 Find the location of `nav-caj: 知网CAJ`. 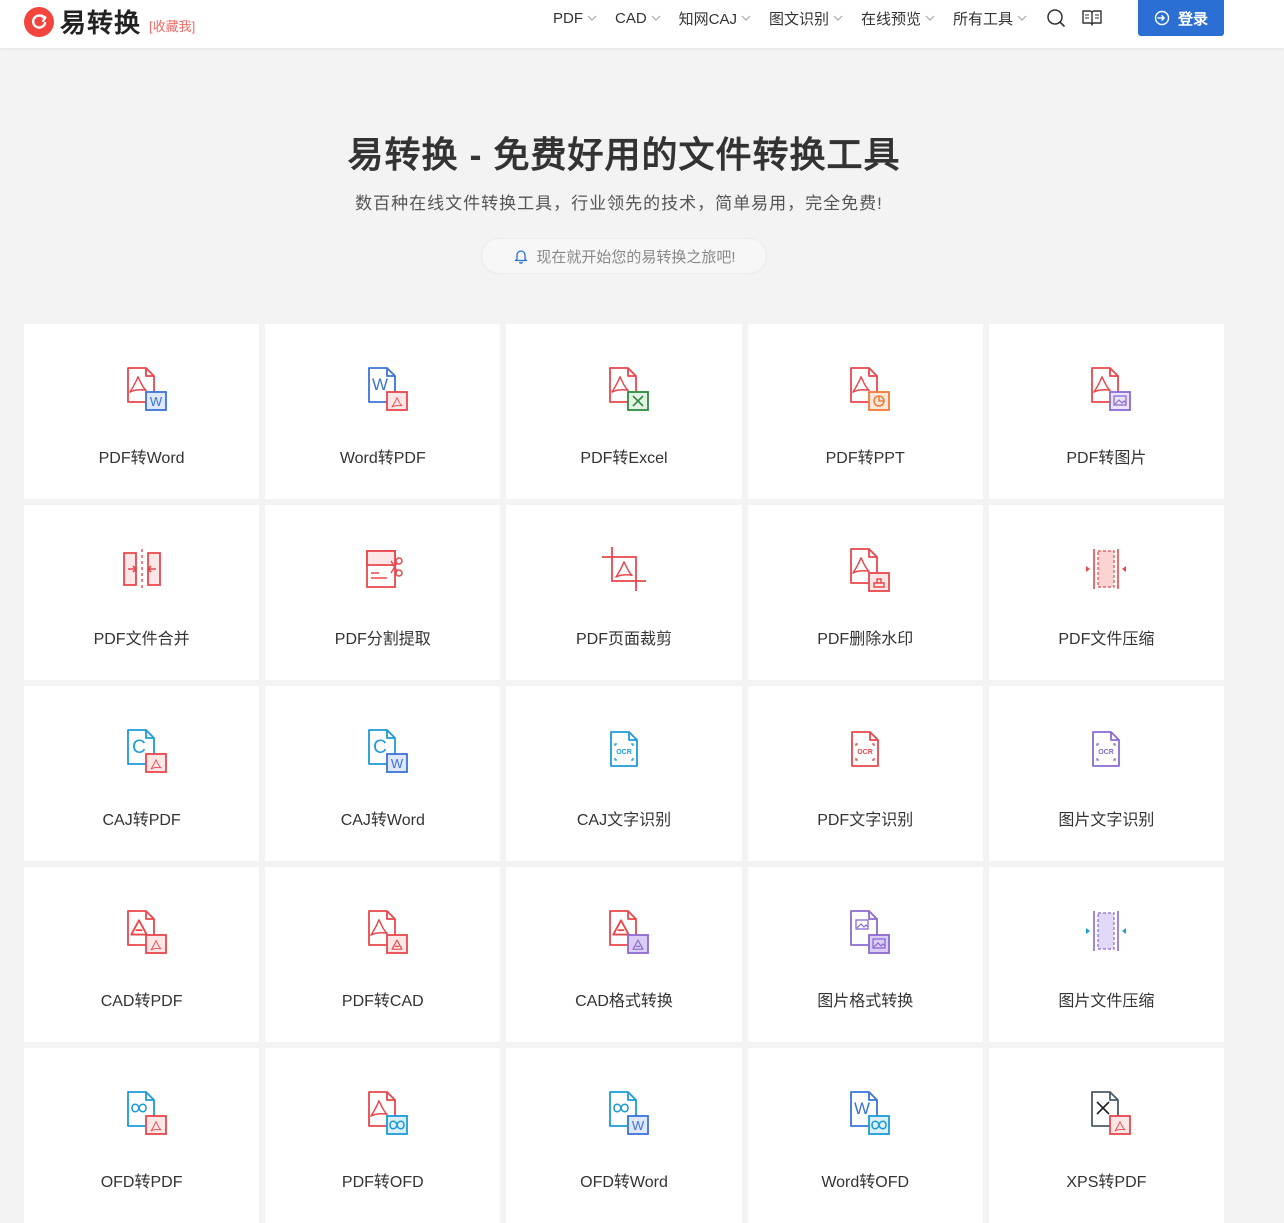

nav-caj: 知网CAJ is located at coordinates (715, 18).